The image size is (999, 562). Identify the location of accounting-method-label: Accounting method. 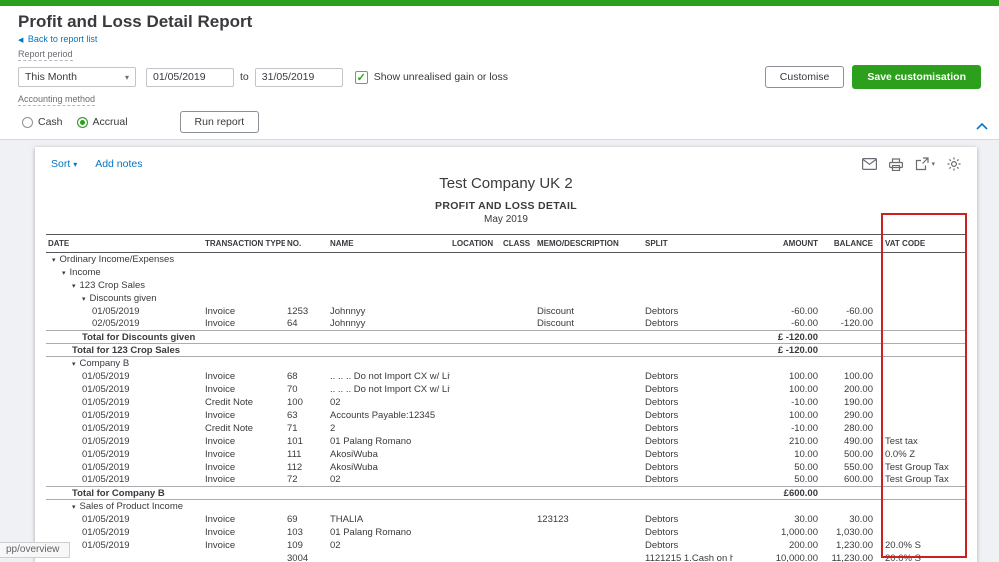
(57, 100).